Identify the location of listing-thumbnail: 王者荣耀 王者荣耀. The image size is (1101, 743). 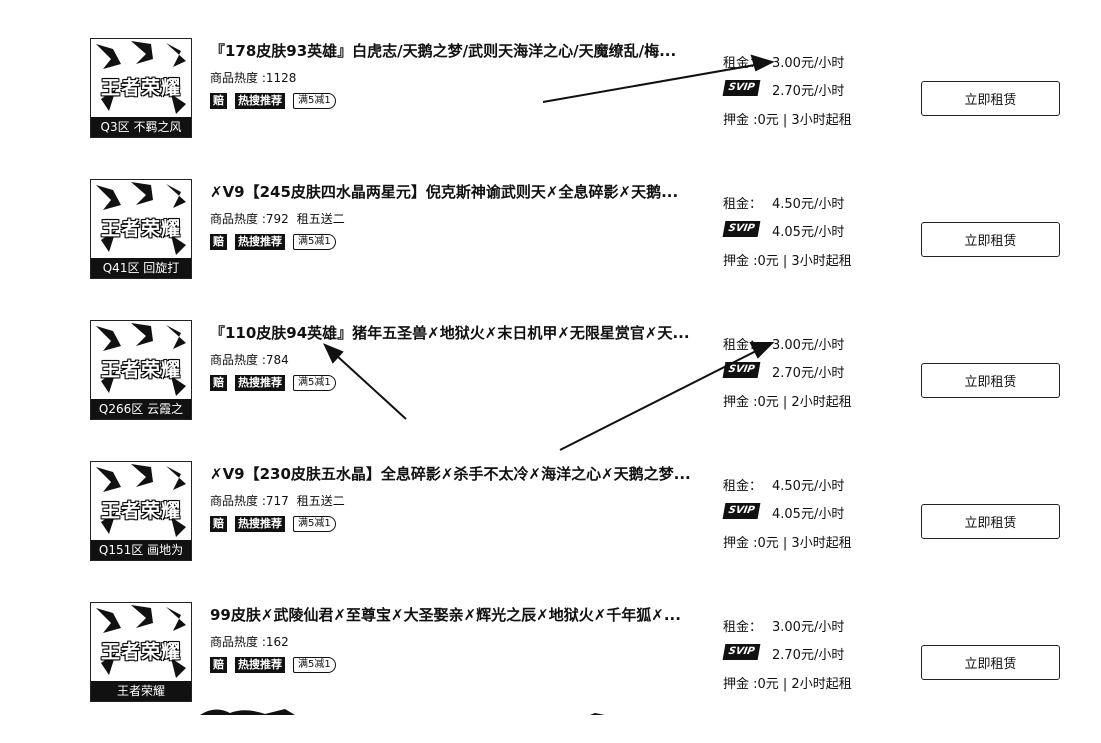
(141, 652).